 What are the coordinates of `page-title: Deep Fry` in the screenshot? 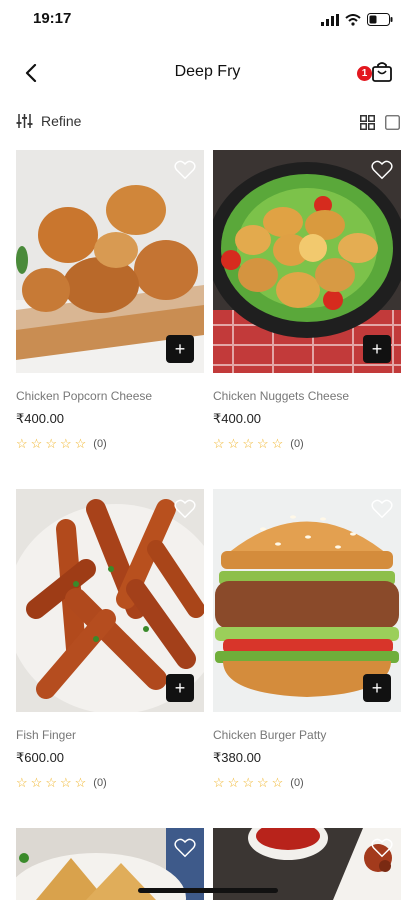 It's located at (207, 71).